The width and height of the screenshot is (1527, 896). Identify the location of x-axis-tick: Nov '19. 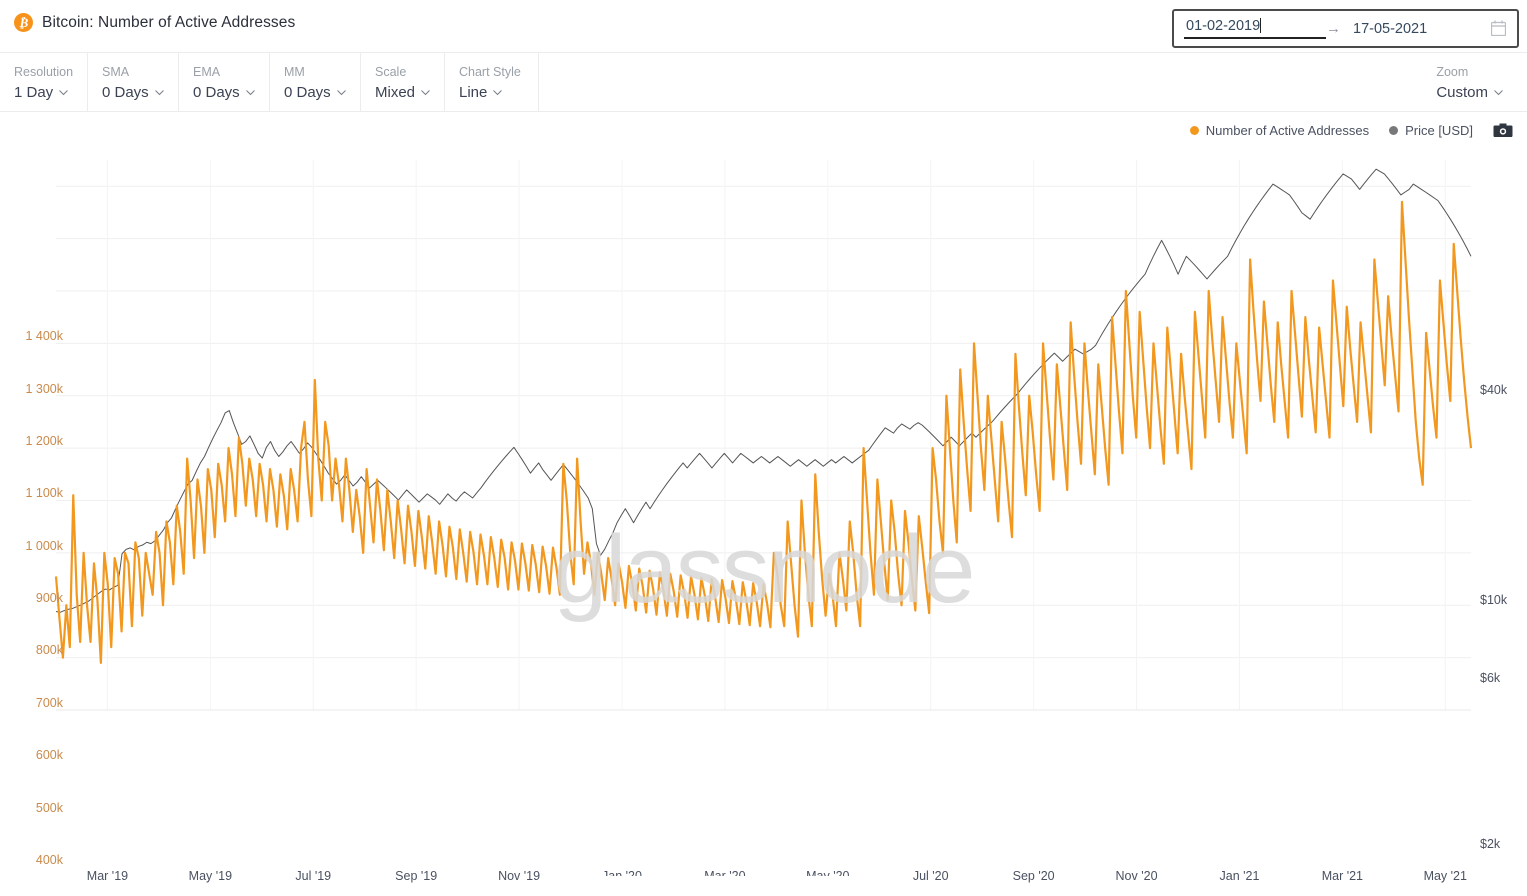
(519, 876).